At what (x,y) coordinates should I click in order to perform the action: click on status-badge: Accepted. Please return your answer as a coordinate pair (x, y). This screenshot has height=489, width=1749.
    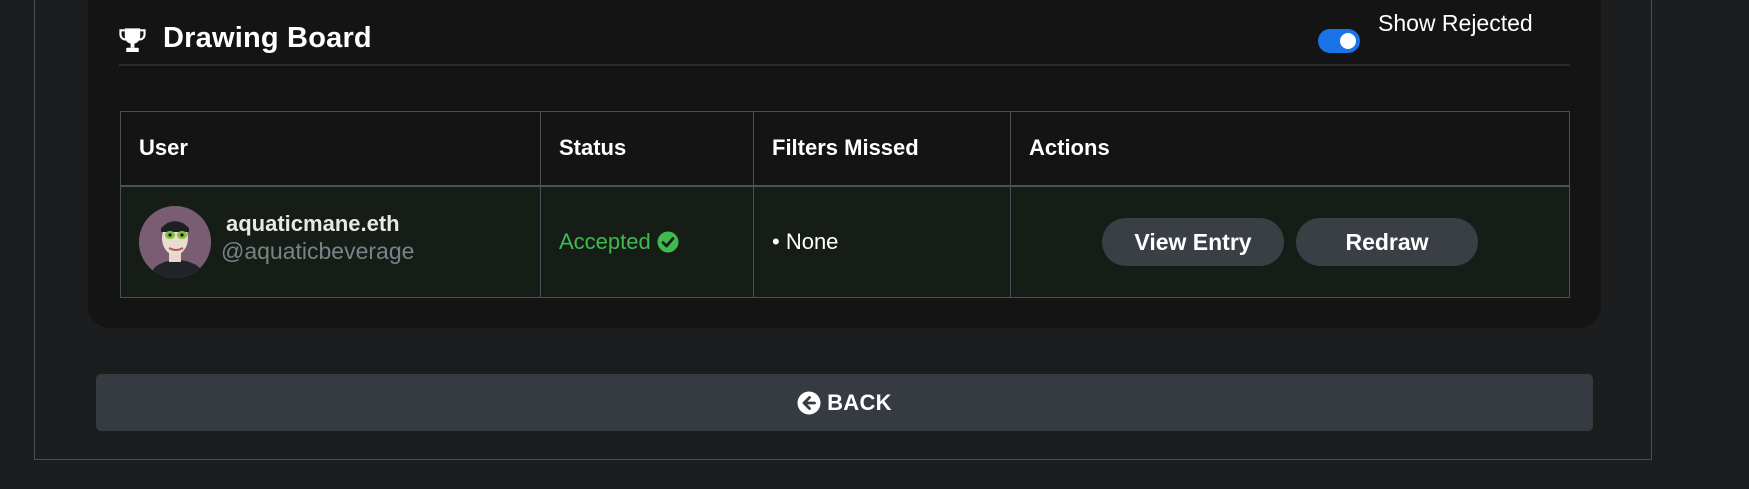
    Looking at the image, I should click on (619, 242).